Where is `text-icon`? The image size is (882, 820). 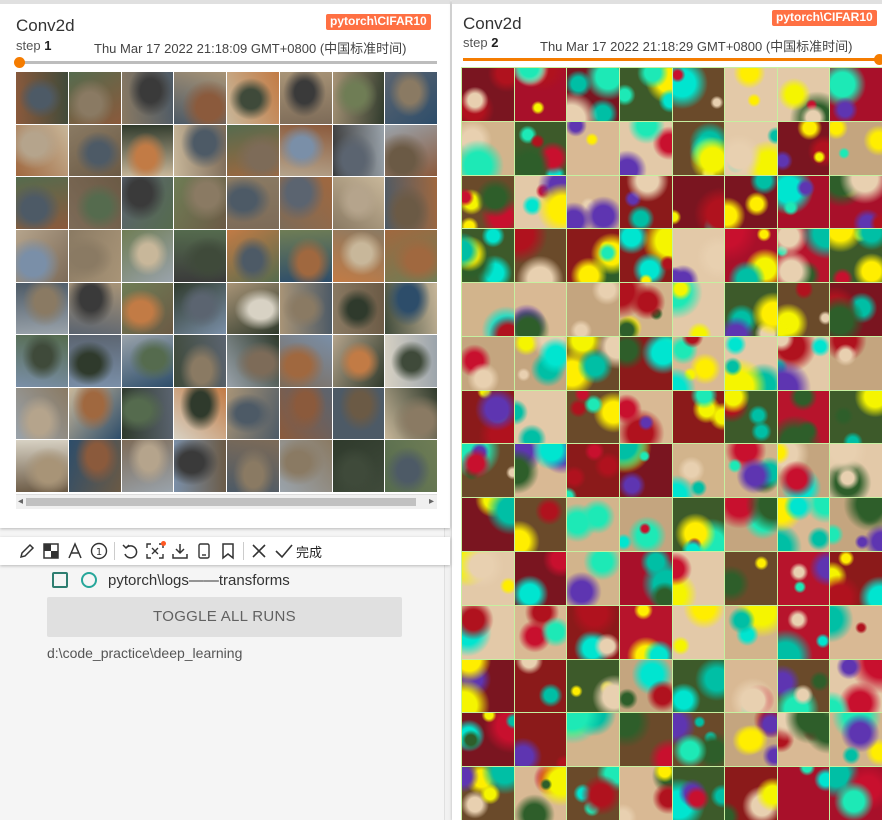 text-icon is located at coordinates (75, 551).